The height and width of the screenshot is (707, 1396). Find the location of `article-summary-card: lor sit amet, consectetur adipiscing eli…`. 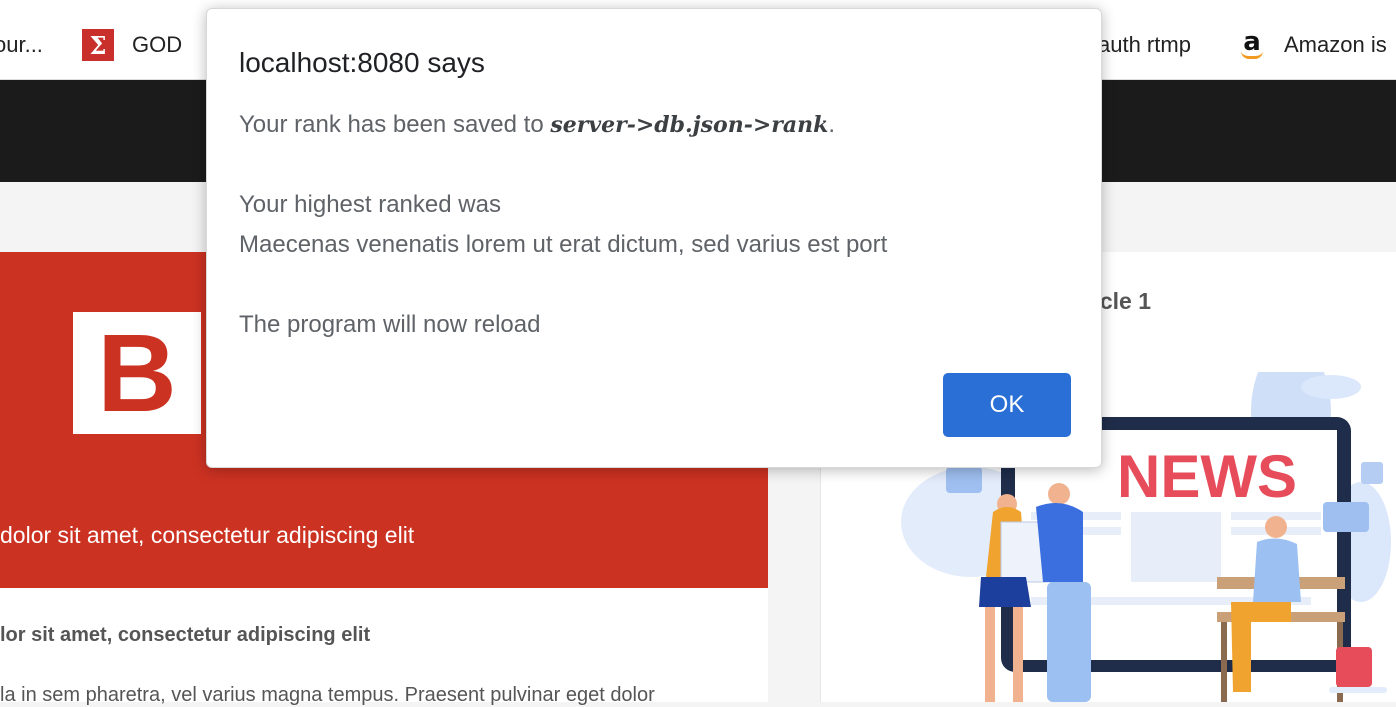

article-summary-card: lor sit amet, consectetur adipiscing eli… is located at coordinates (384, 647).